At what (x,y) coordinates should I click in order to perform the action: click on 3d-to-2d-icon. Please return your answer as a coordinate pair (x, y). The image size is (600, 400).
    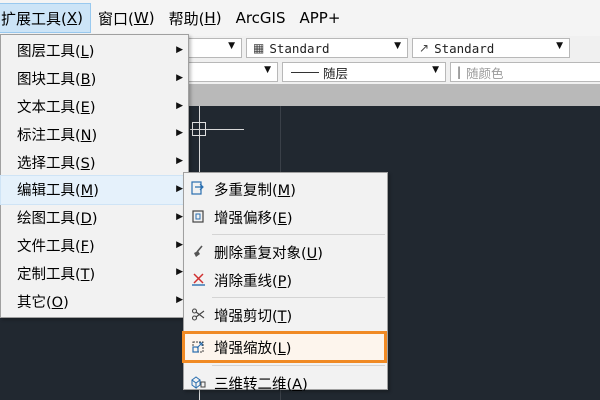
    Looking at the image, I should click on (198, 382).